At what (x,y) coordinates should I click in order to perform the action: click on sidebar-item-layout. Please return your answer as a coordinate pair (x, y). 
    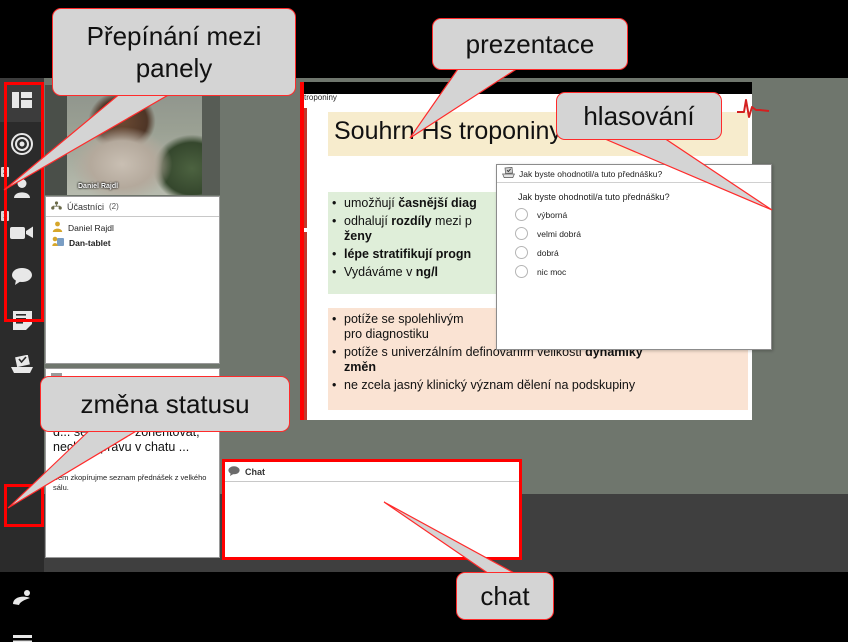
    Looking at the image, I should click on (22, 100).